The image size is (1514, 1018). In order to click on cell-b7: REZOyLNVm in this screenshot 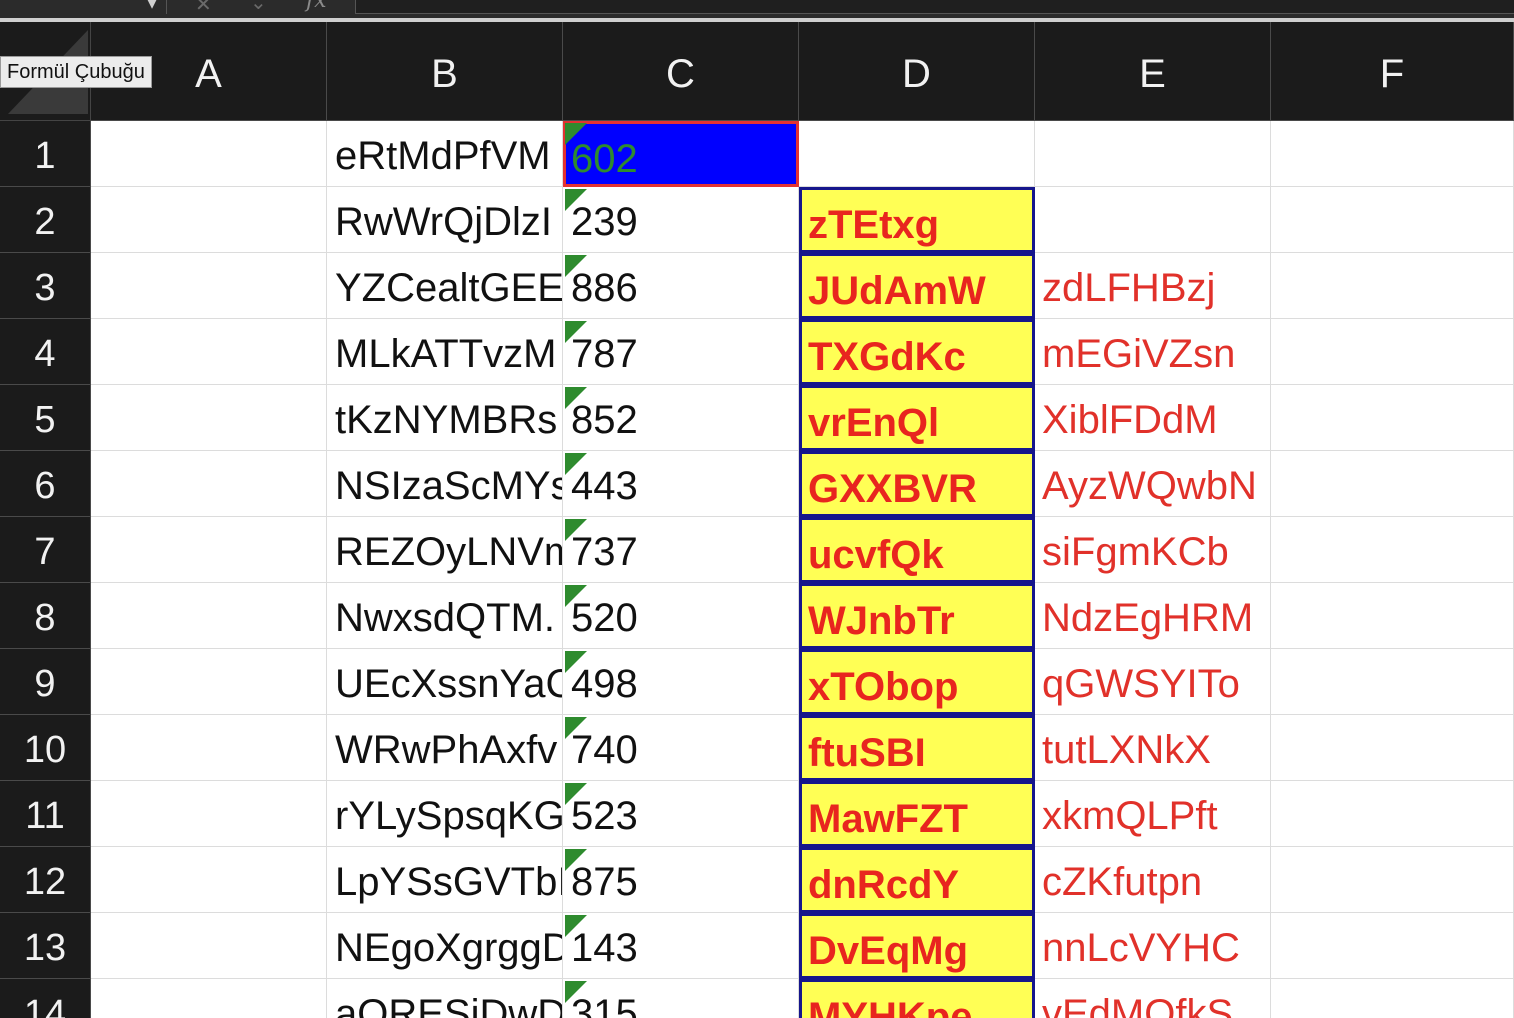, I will do `click(445, 550)`.